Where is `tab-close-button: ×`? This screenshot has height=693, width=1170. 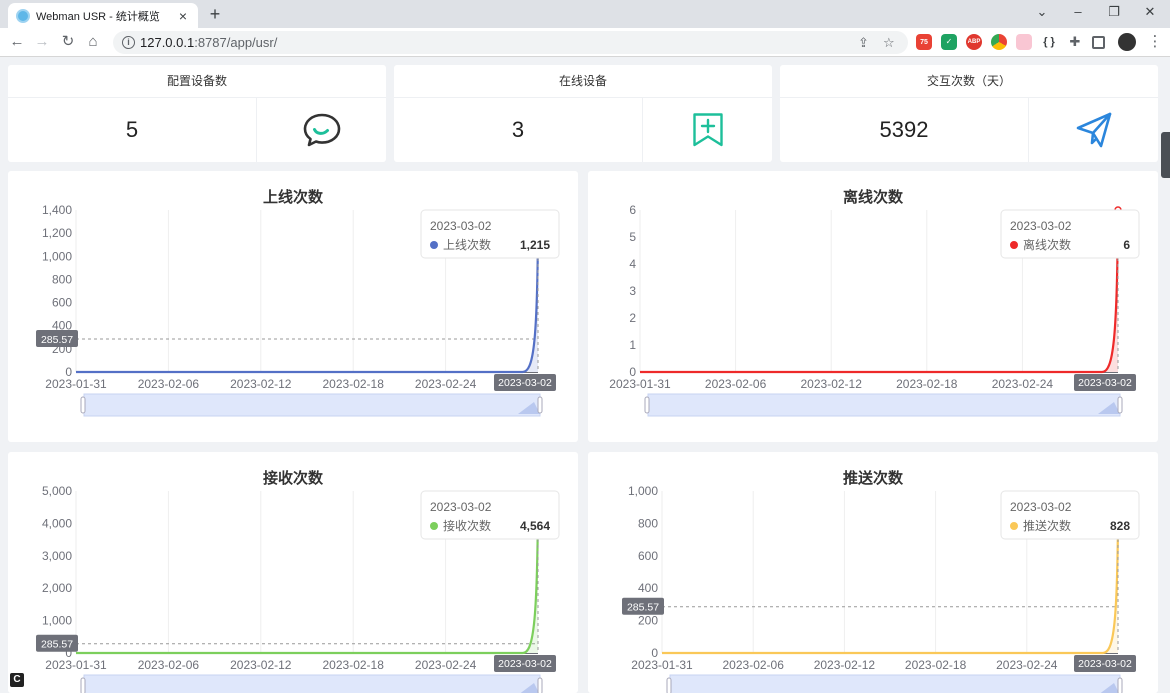 tab-close-button: × is located at coordinates (183, 16).